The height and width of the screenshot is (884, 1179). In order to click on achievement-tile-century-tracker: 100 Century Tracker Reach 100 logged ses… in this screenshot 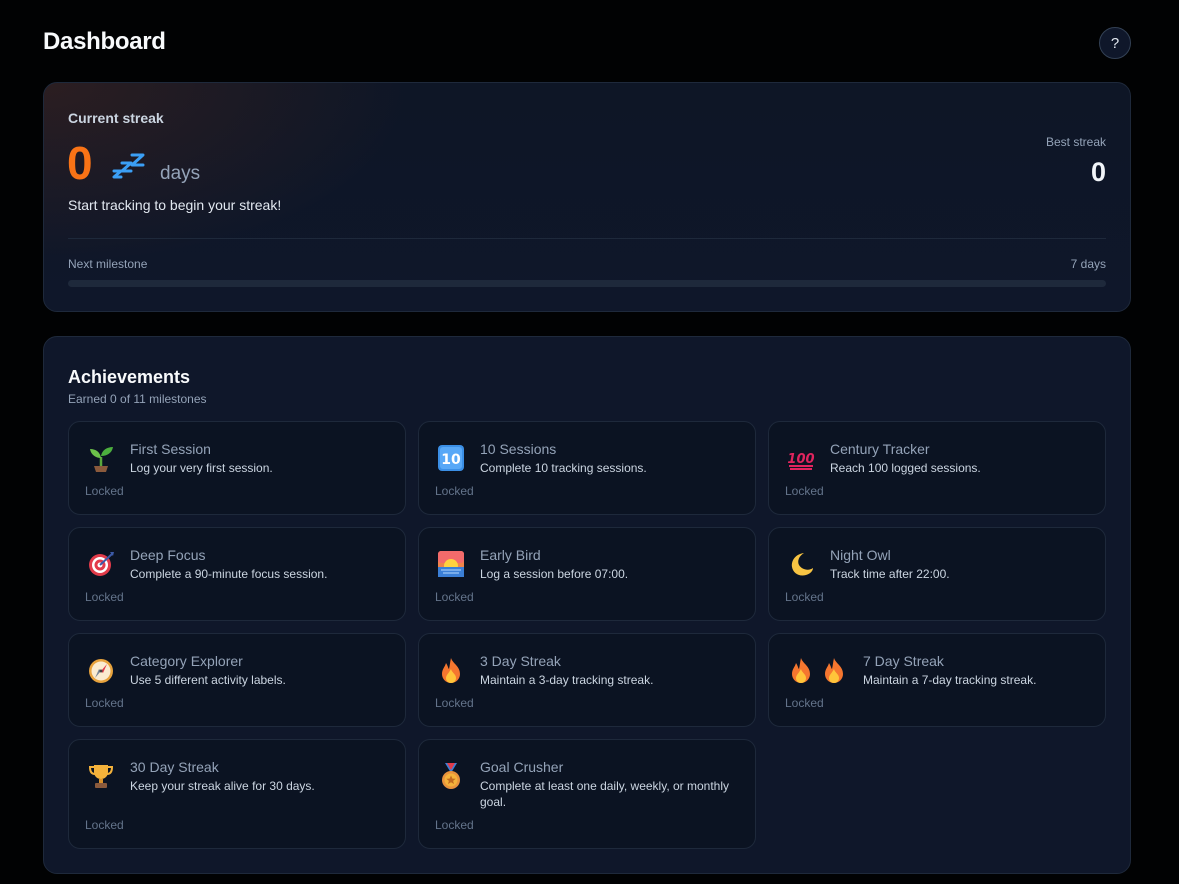, I will do `click(937, 468)`.